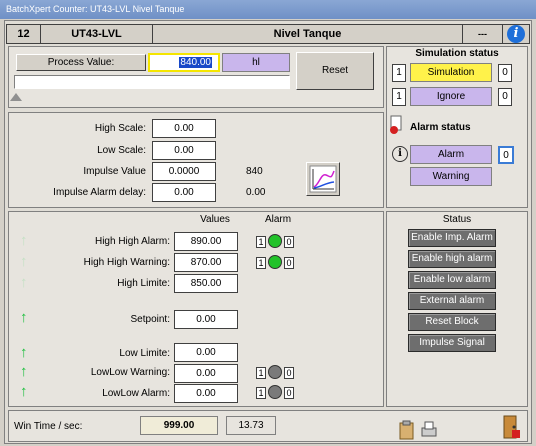  I want to click on reset-block-button: Reset Block, so click(452, 322).